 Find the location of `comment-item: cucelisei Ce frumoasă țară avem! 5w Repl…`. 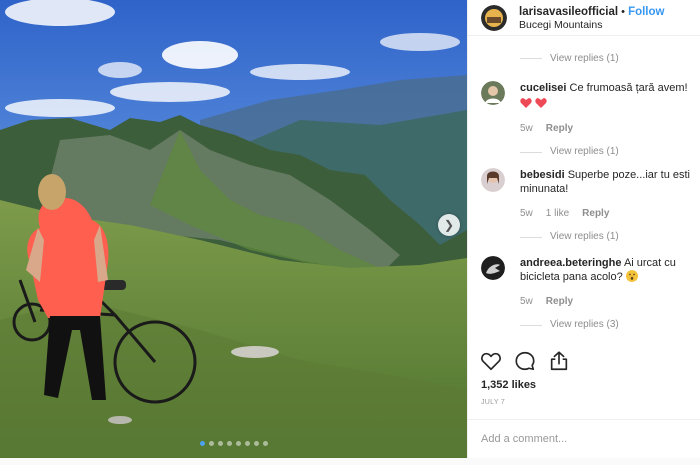

comment-item: cucelisei Ce frumoasă țară avem! 5w Repl… is located at coordinates (587, 120).